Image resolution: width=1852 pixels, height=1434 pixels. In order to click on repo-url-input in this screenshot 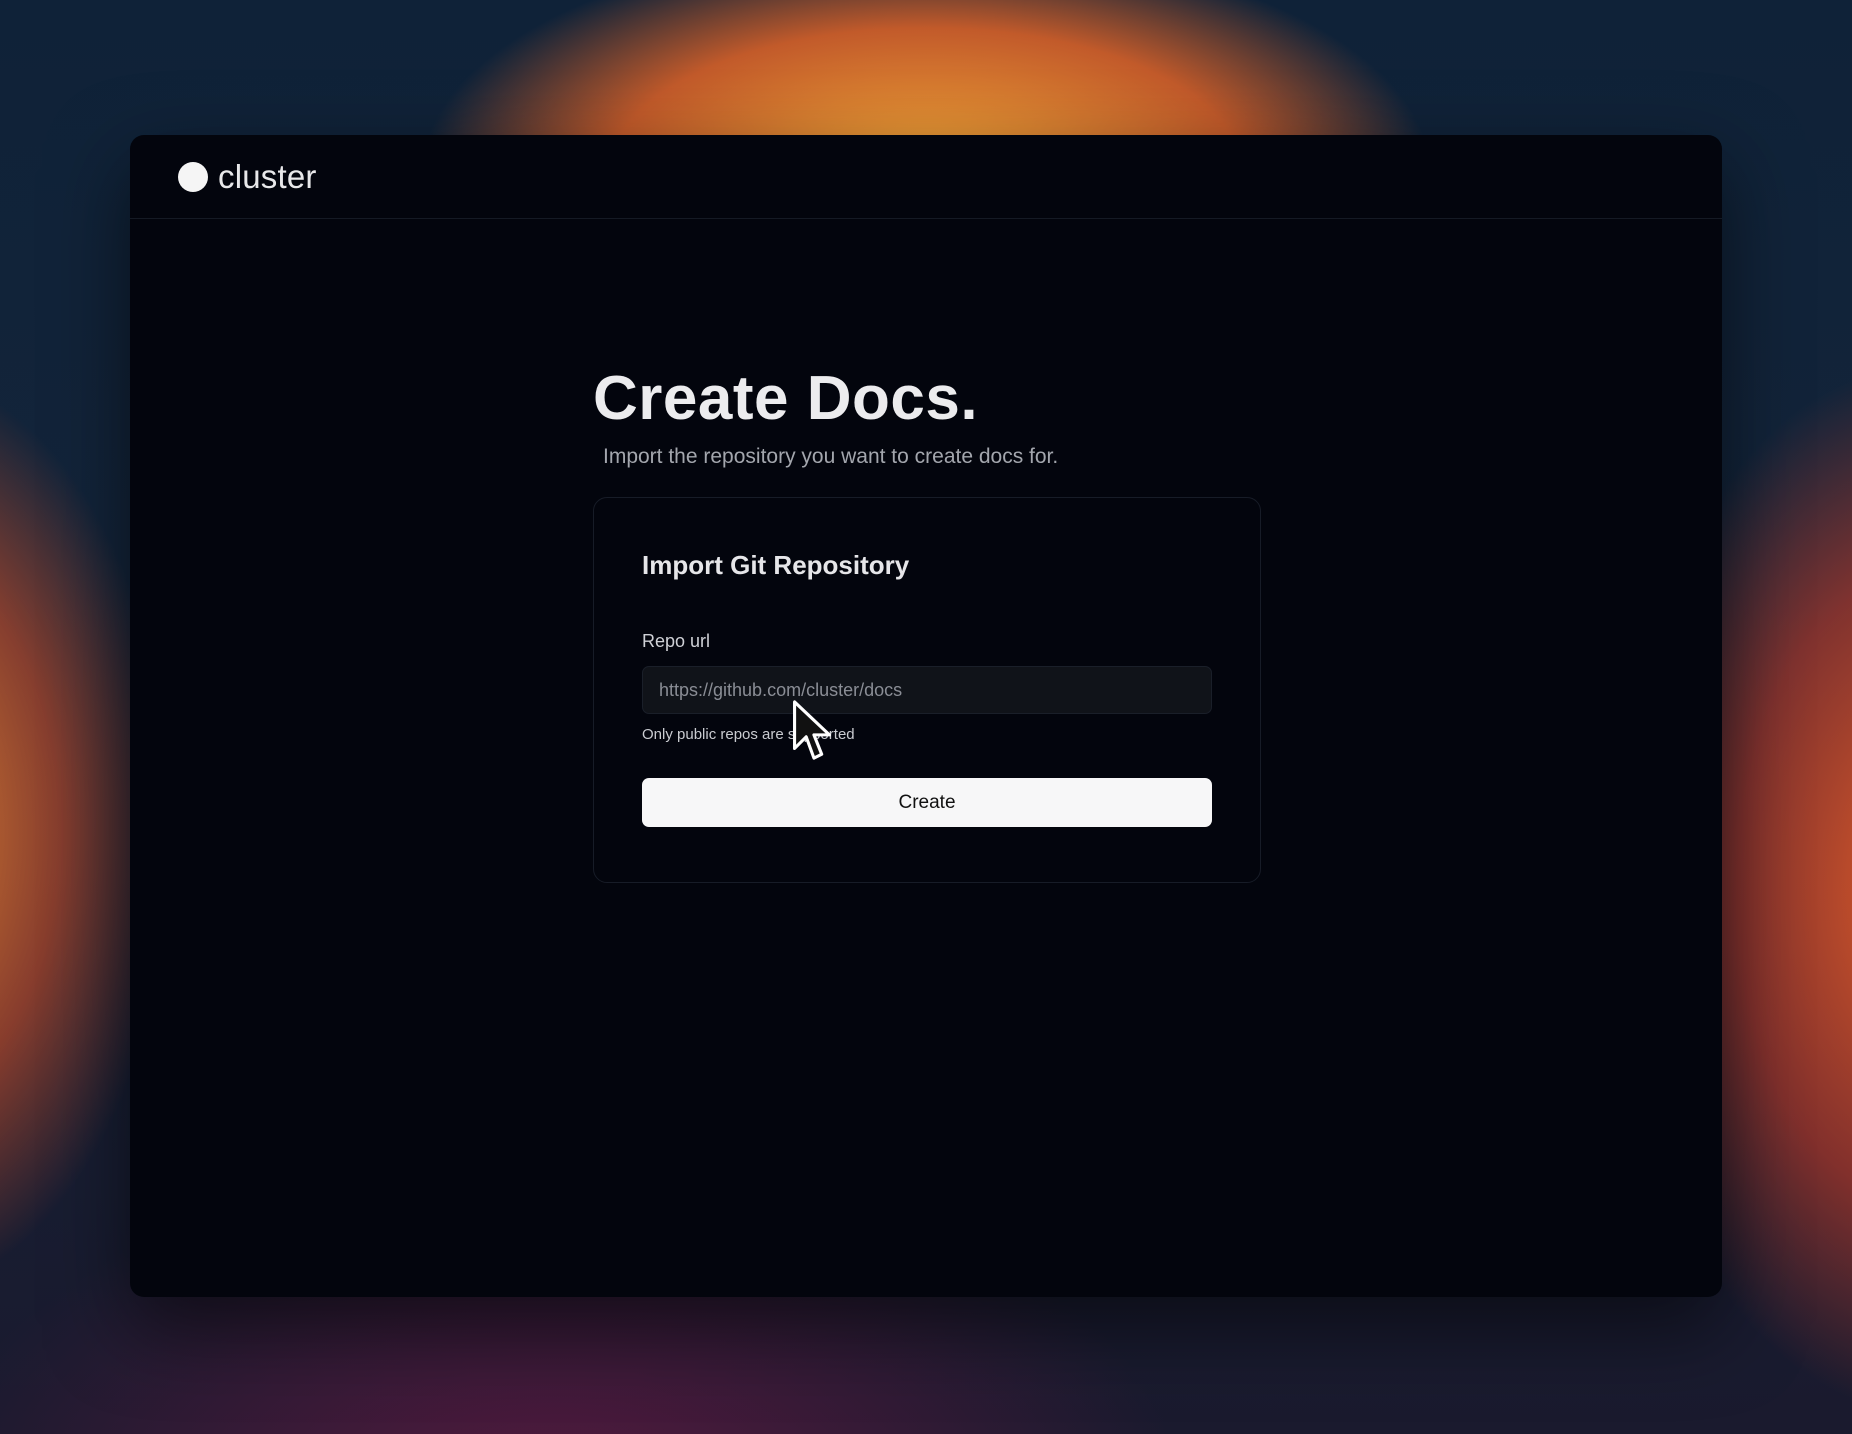, I will do `click(927, 690)`.